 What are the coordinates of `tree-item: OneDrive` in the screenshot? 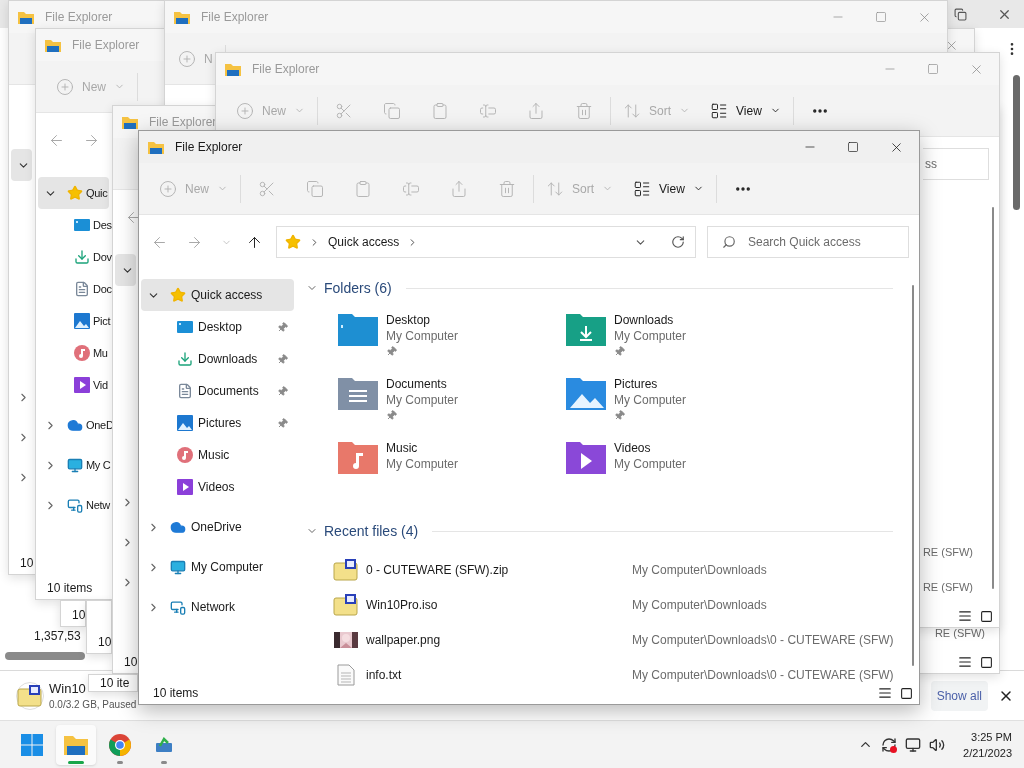 It's located at (217, 527).